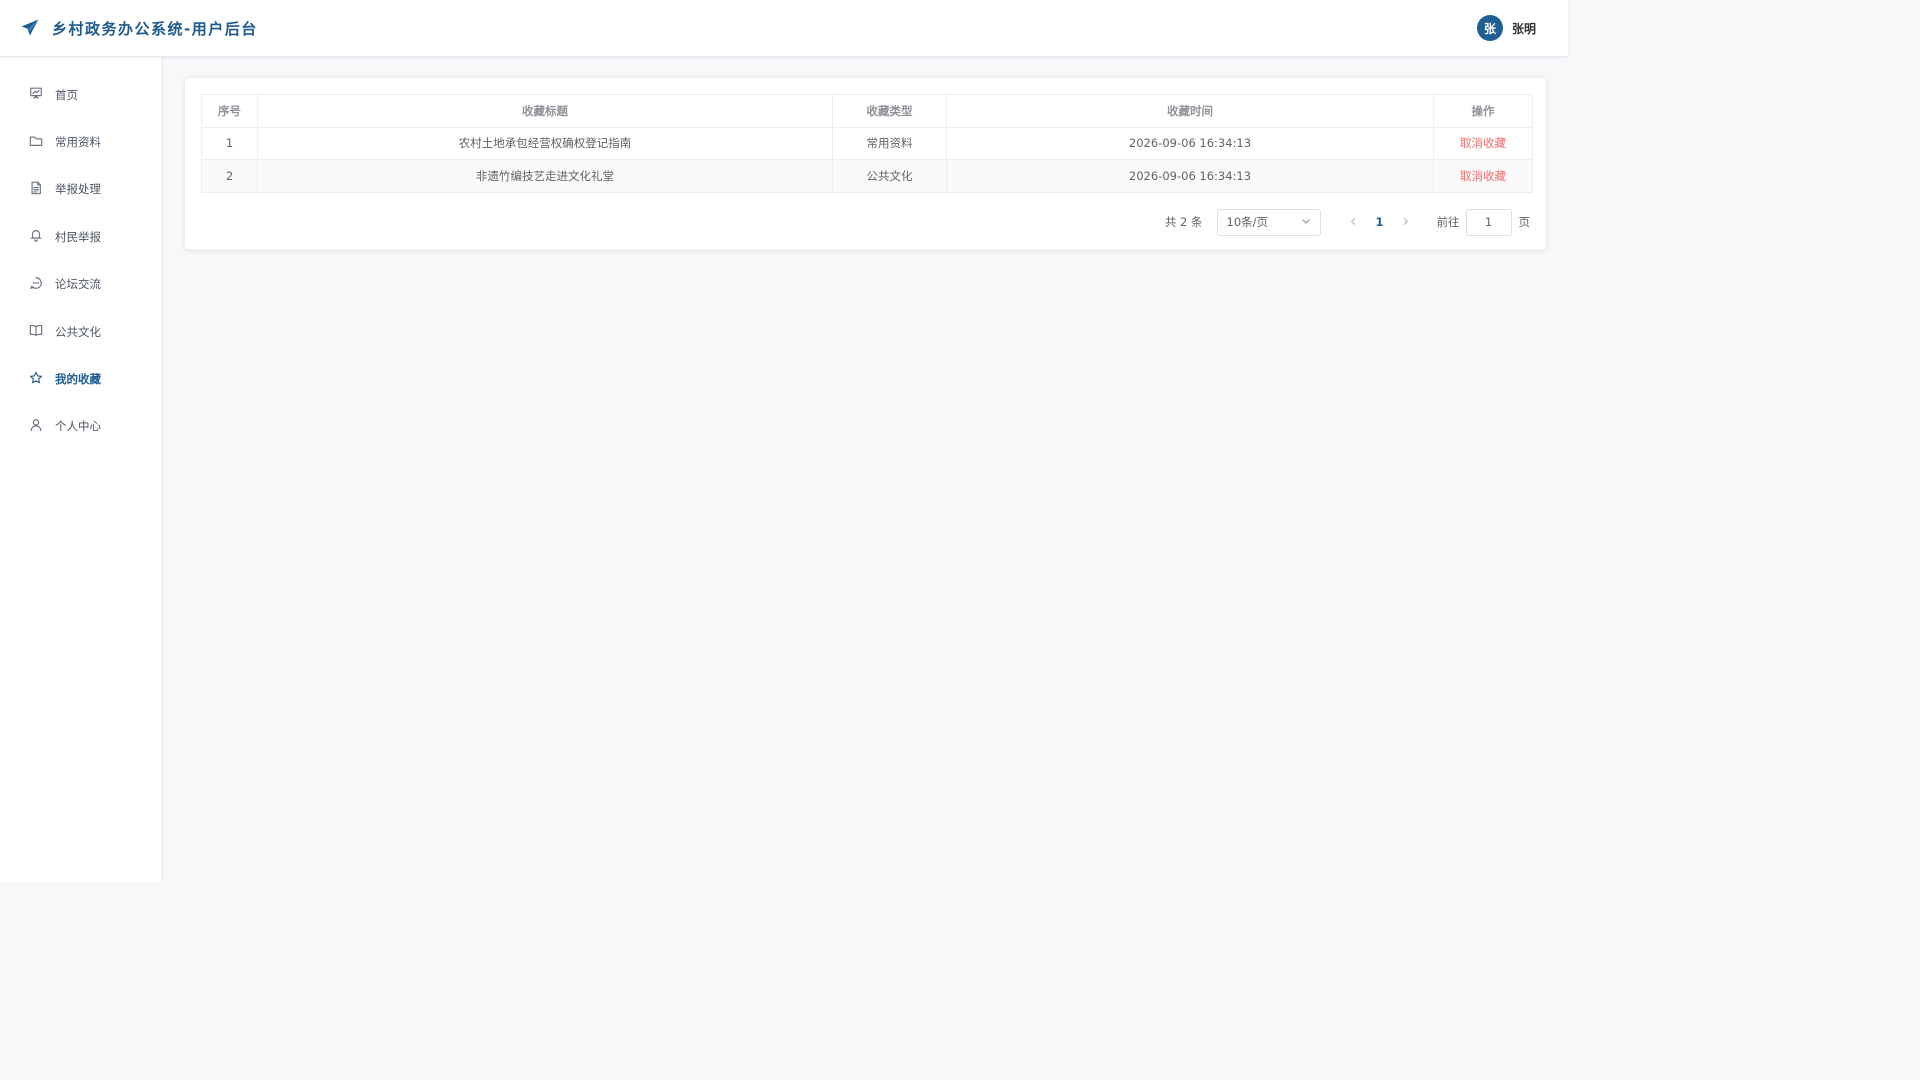 Image resolution: width=1920 pixels, height=1080 pixels. What do you see at coordinates (36, 94) in the screenshot?
I see `presentation-icon` at bounding box center [36, 94].